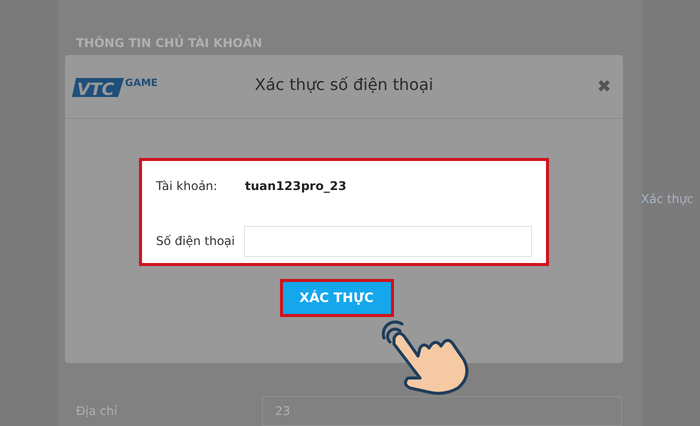 This screenshot has width=700, height=426. I want to click on logo: VTC GAME, so click(115, 87).